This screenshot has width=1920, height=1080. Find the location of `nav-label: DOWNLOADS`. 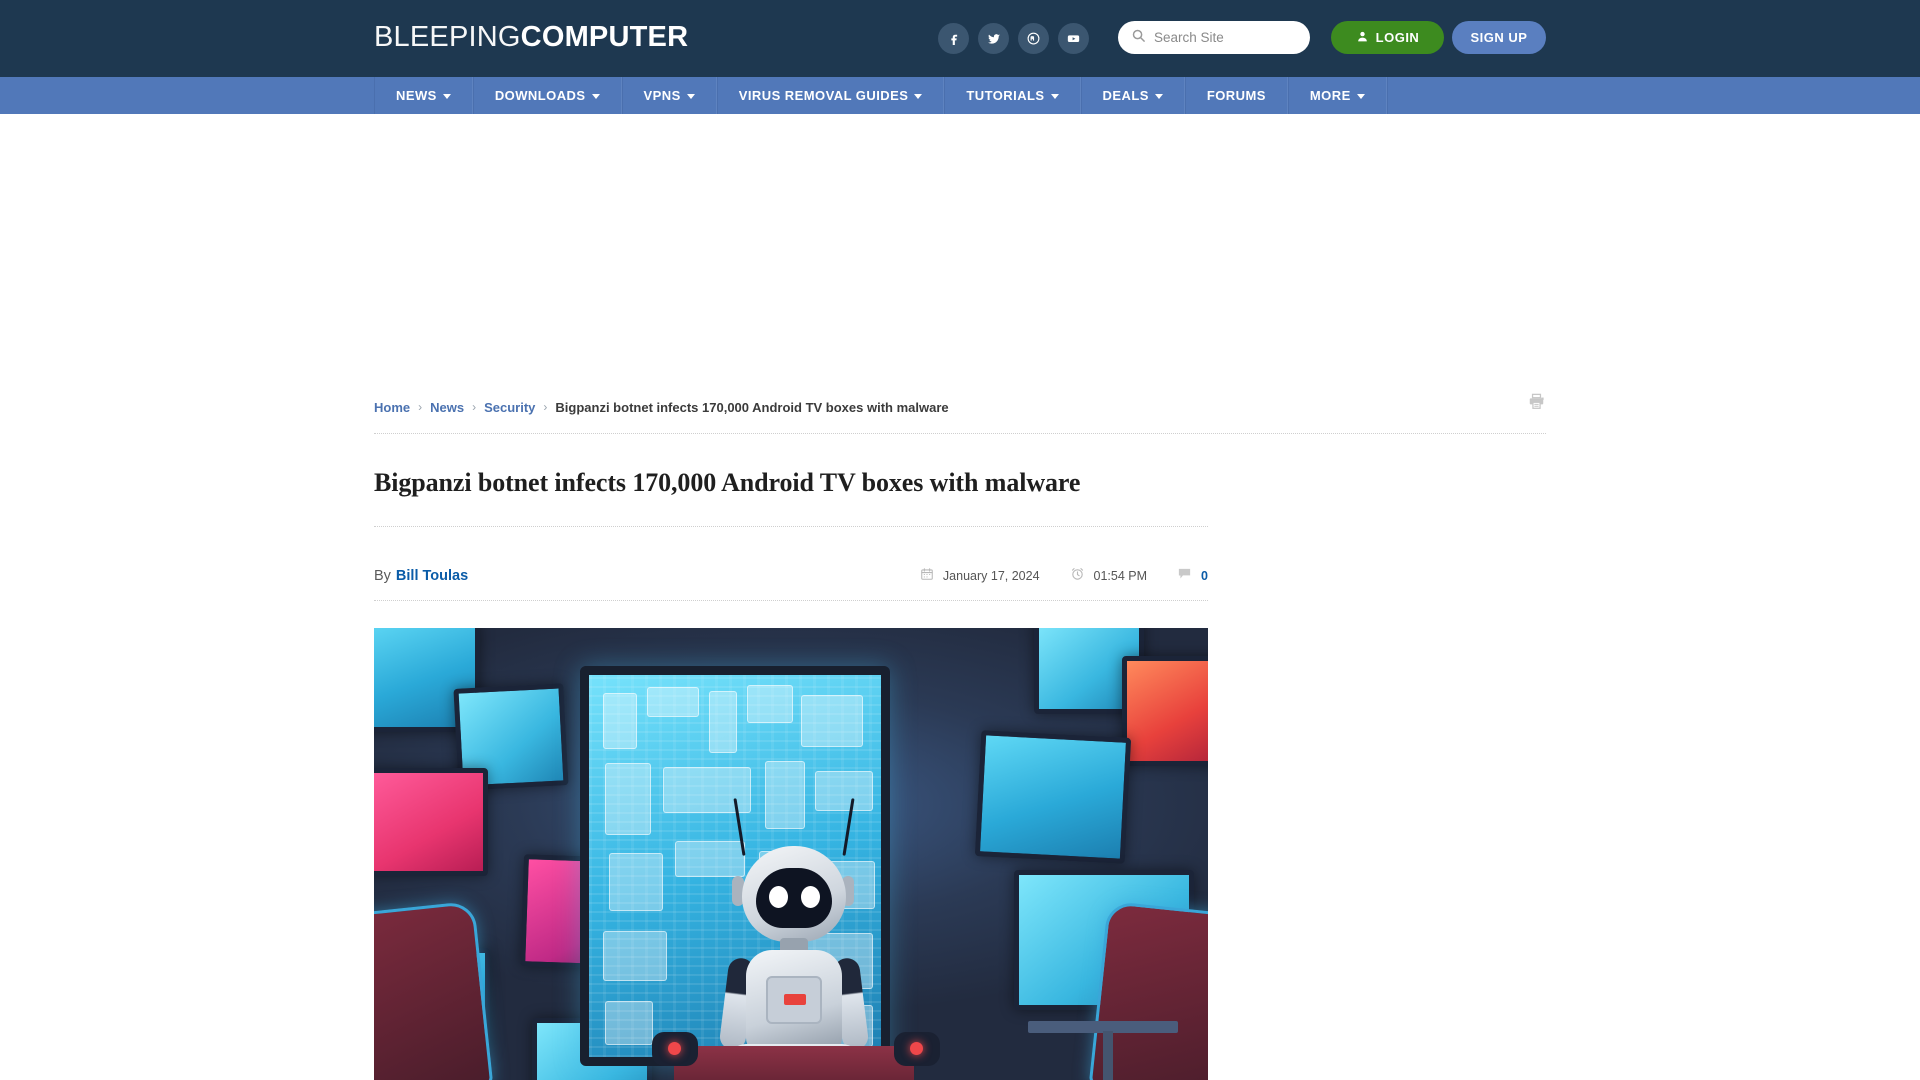

nav-label: DOWNLOADS is located at coordinates (540, 95).